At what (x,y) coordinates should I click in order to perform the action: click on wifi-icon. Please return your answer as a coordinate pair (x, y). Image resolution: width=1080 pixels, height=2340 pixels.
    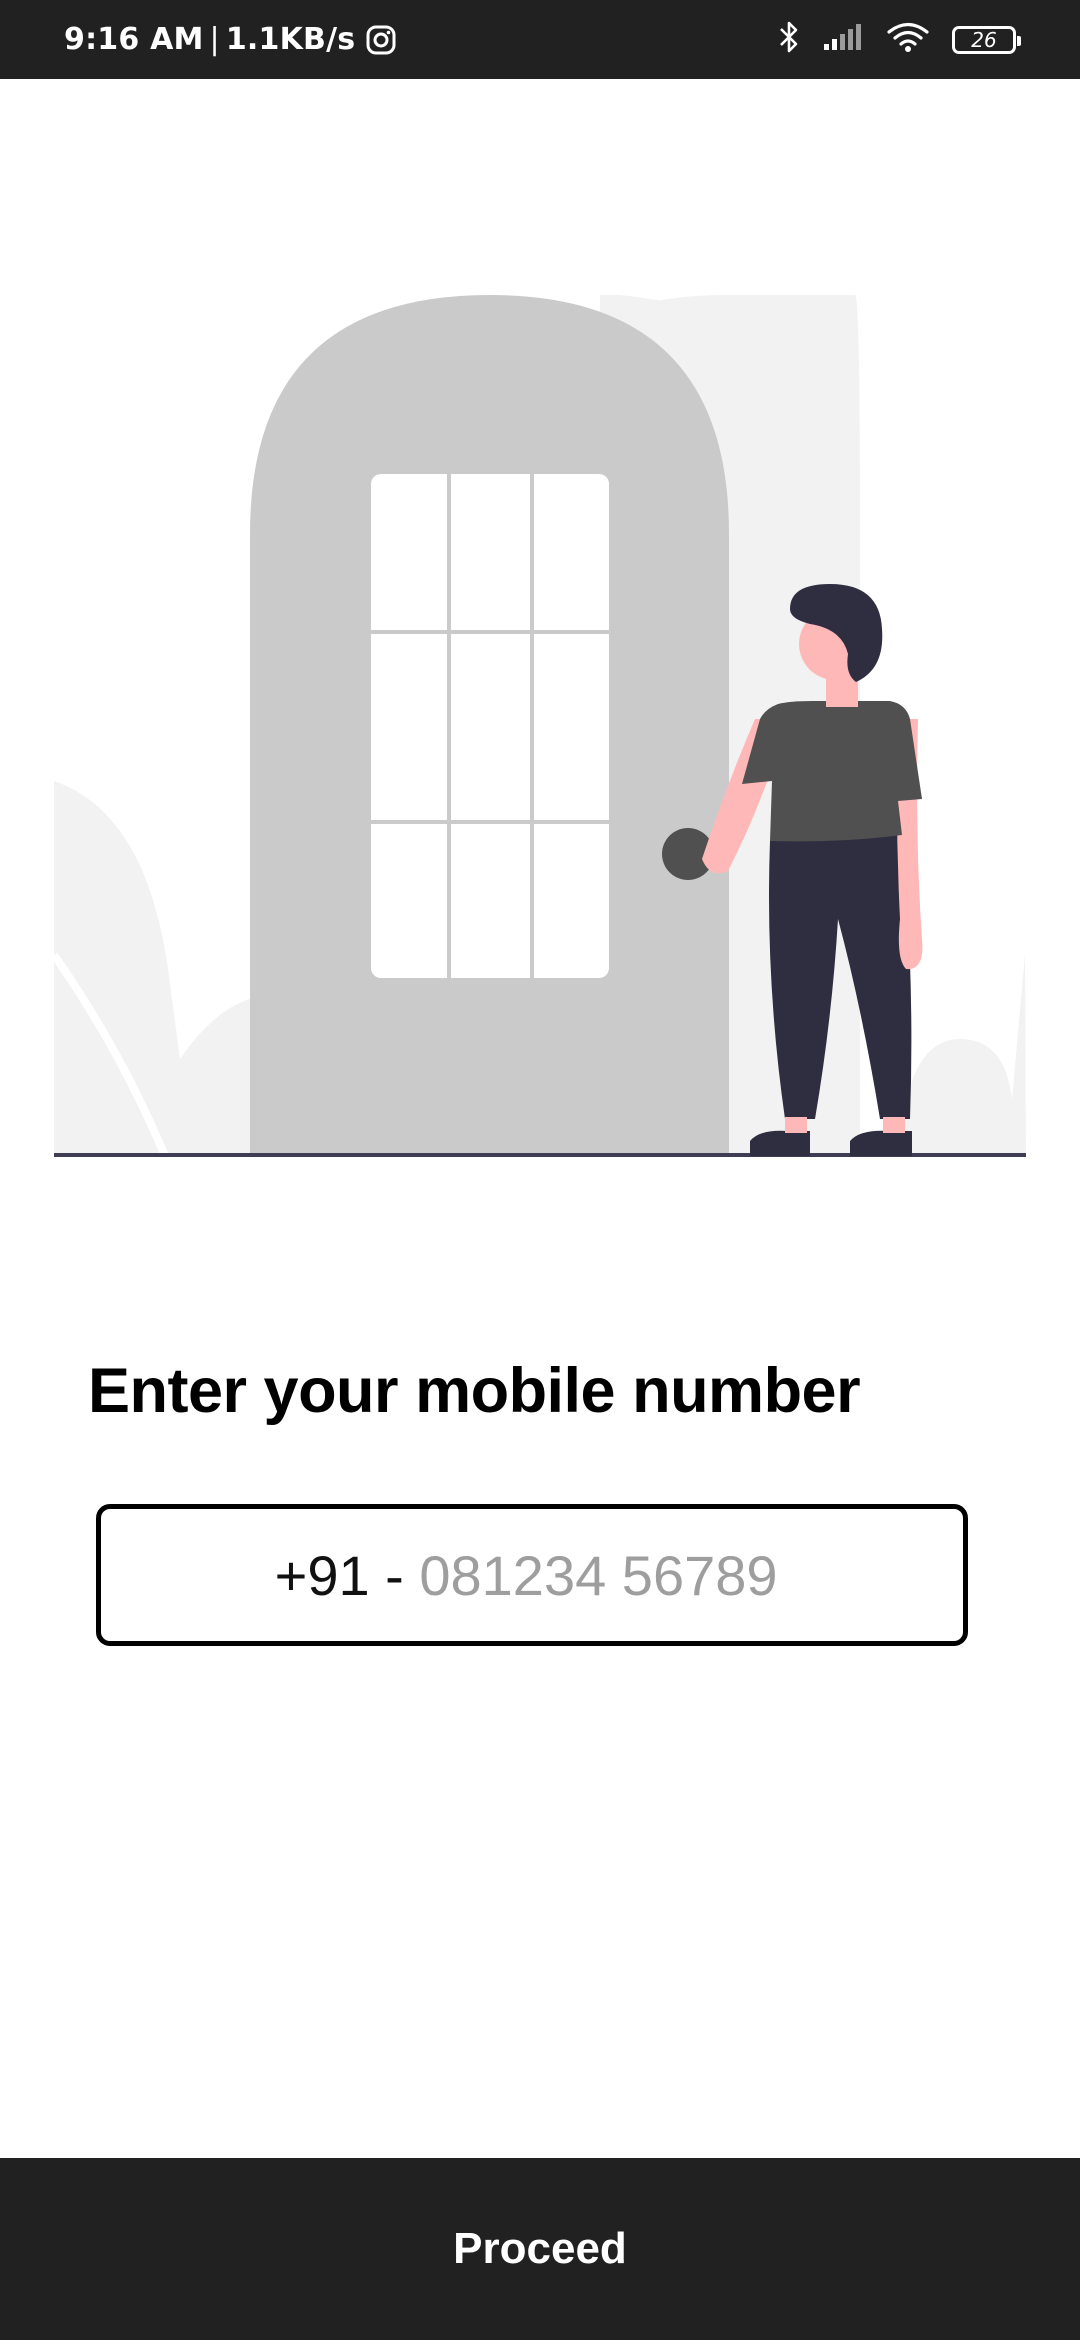
    Looking at the image, I should click on (908, 39).